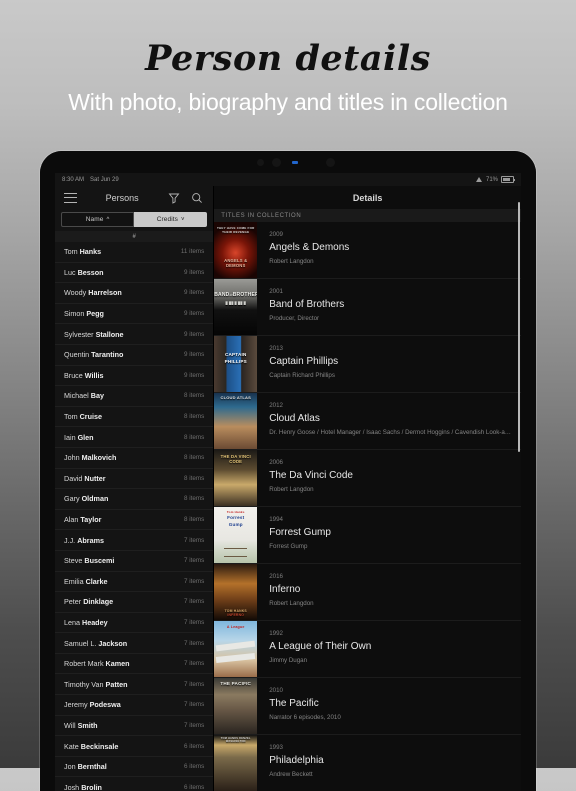  I want to click on title-year: 2013, so click(276, 348).